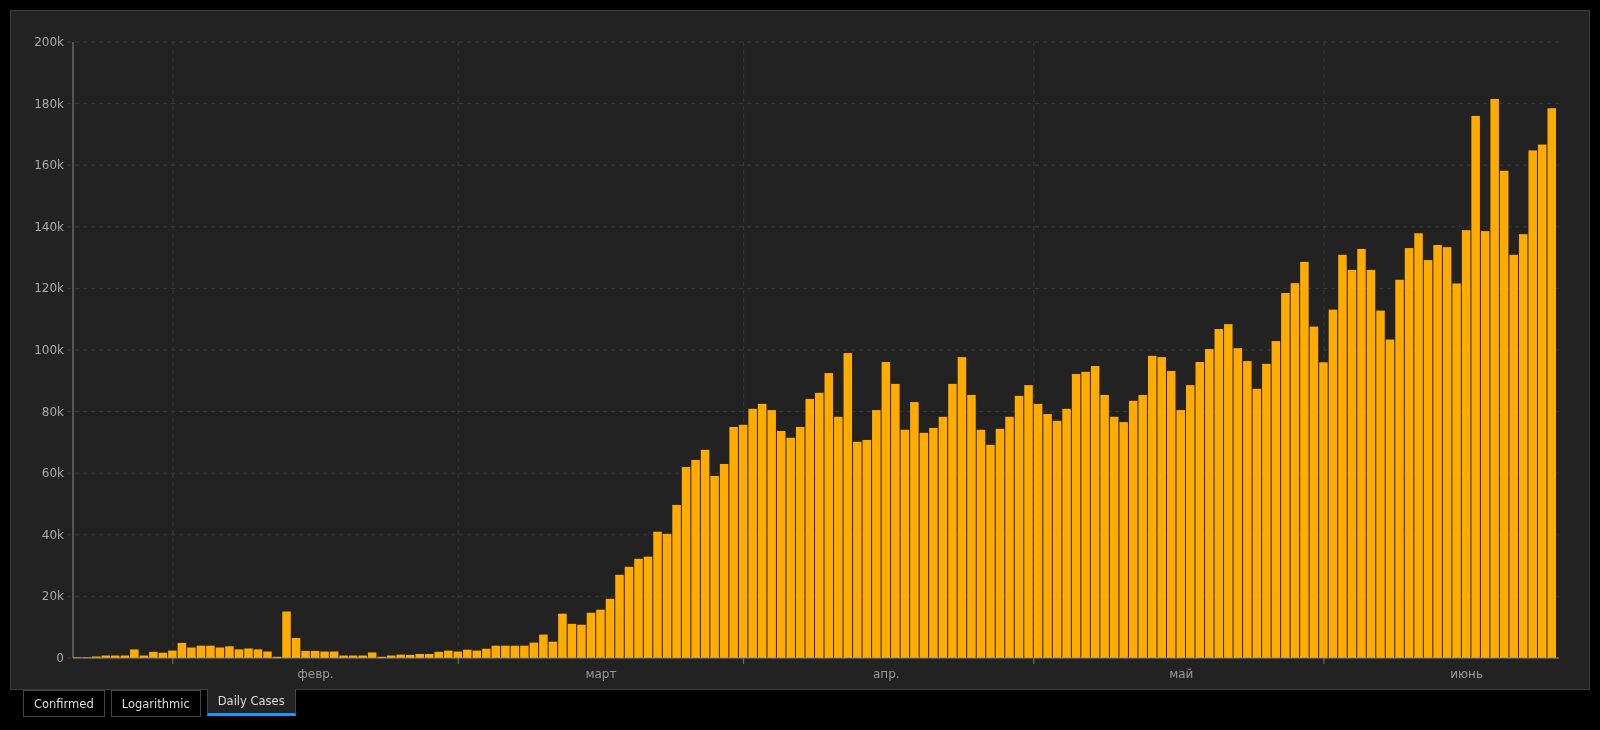 This screenshot has width=1600, height=730. Describe the element at coordinates (49, 288) in the screenshot. I see `y-axis-label: 120k` at that location.